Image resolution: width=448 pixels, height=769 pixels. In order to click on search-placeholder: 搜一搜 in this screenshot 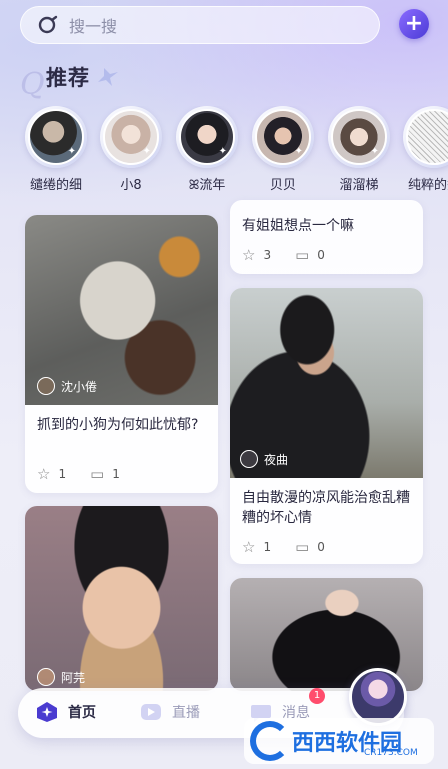, I will do `click(93, 26)`.